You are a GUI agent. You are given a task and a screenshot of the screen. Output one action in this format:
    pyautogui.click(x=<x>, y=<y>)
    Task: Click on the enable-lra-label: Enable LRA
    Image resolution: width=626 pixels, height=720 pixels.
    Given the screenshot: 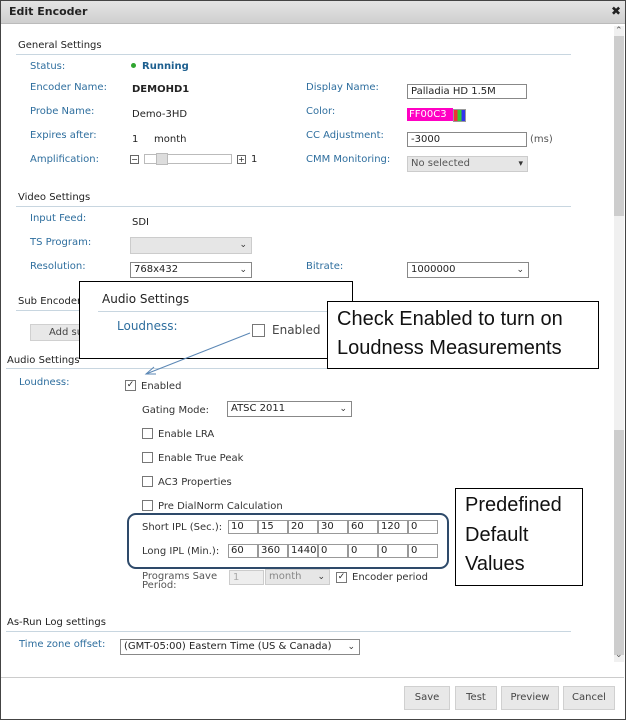 What is the action you would take?
    pyautogui.click(x=186, y=434)
    